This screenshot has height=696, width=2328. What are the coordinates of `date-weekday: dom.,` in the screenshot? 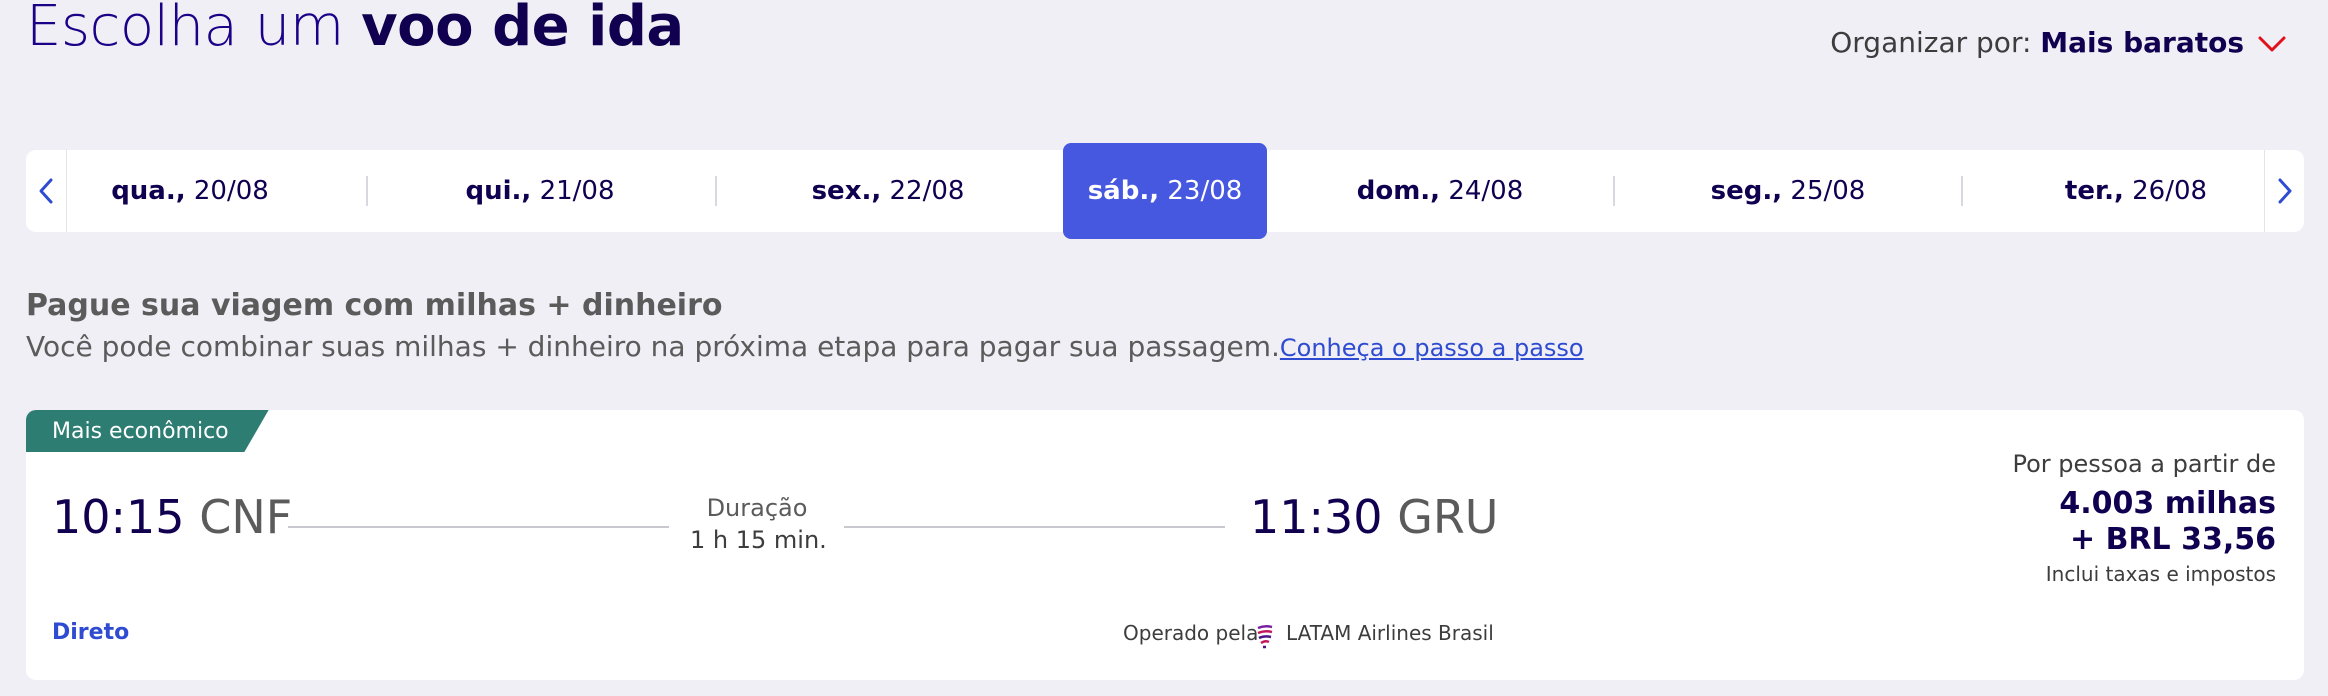 It's located at (1398, 191).